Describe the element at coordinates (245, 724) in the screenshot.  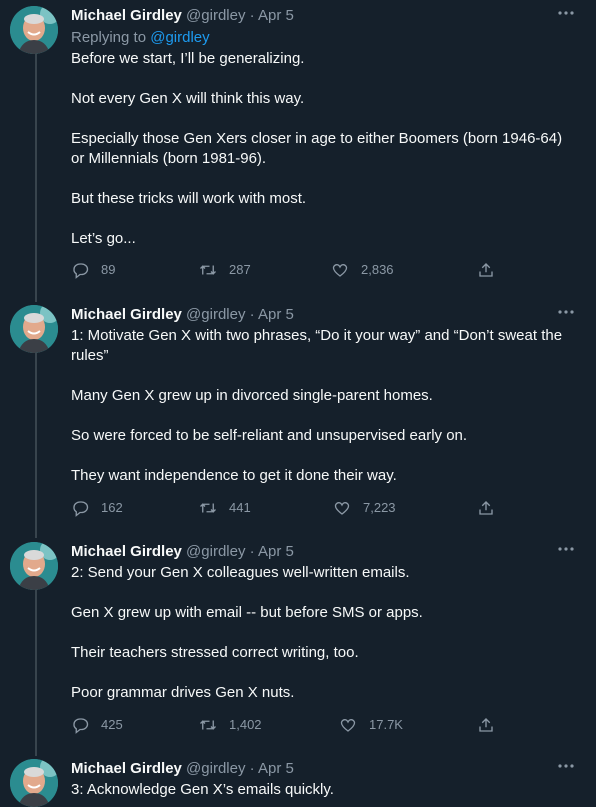
I see `retweet-count: 1,402` at that location.